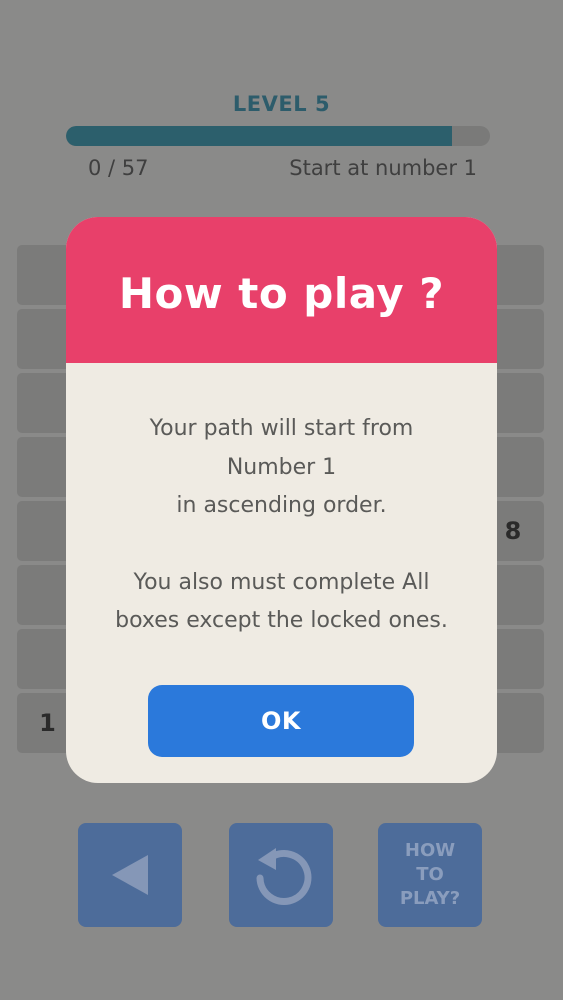  I want to click on ok-button: OK, so click(281, 721).